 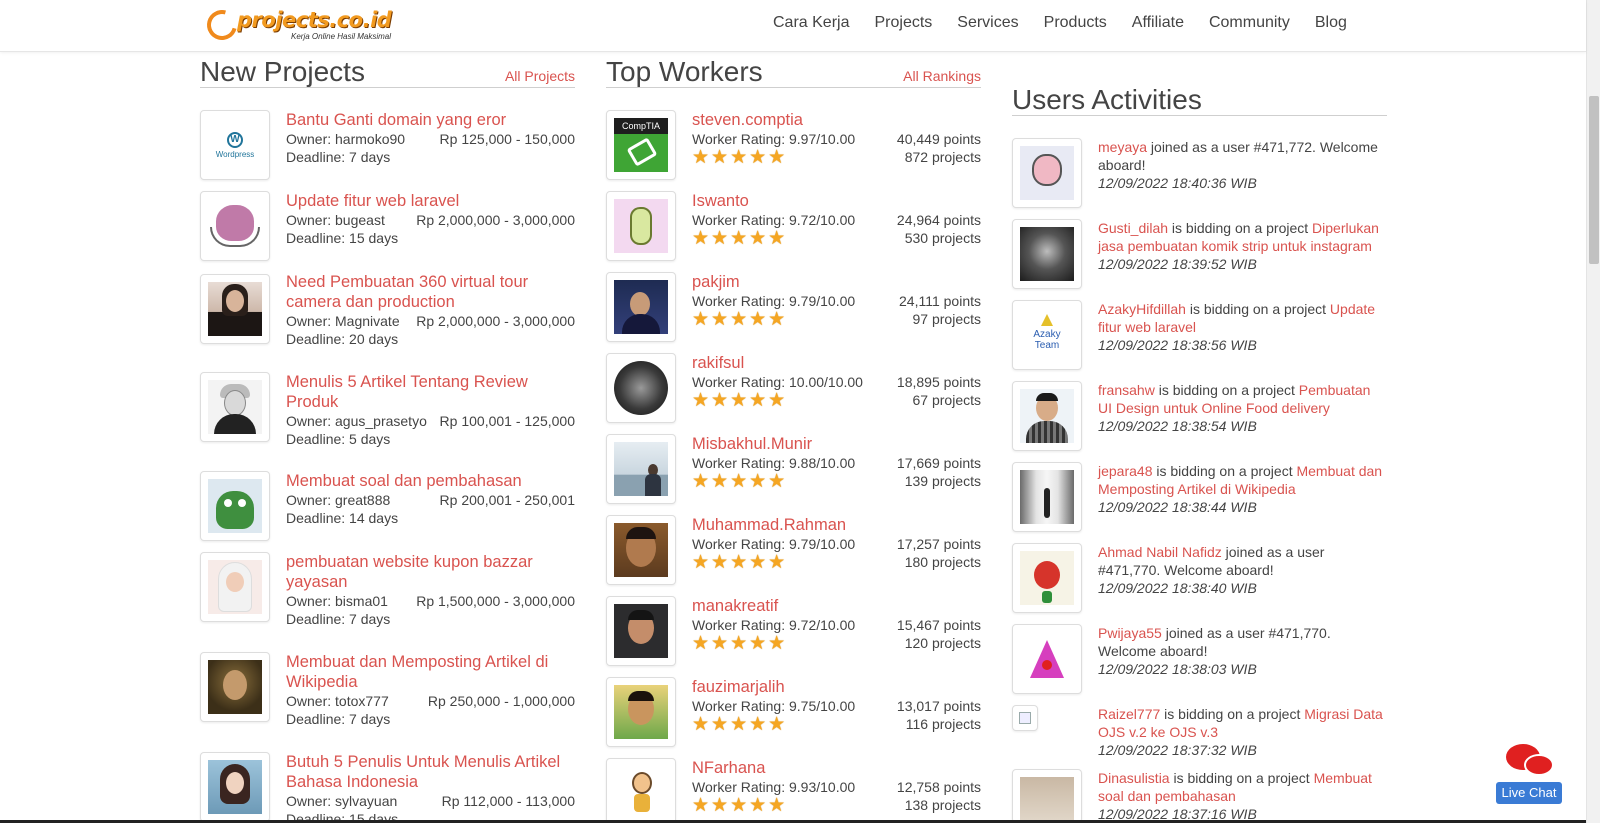 I want to click on worker-name: Iswanto, so click(x=836, y=201).